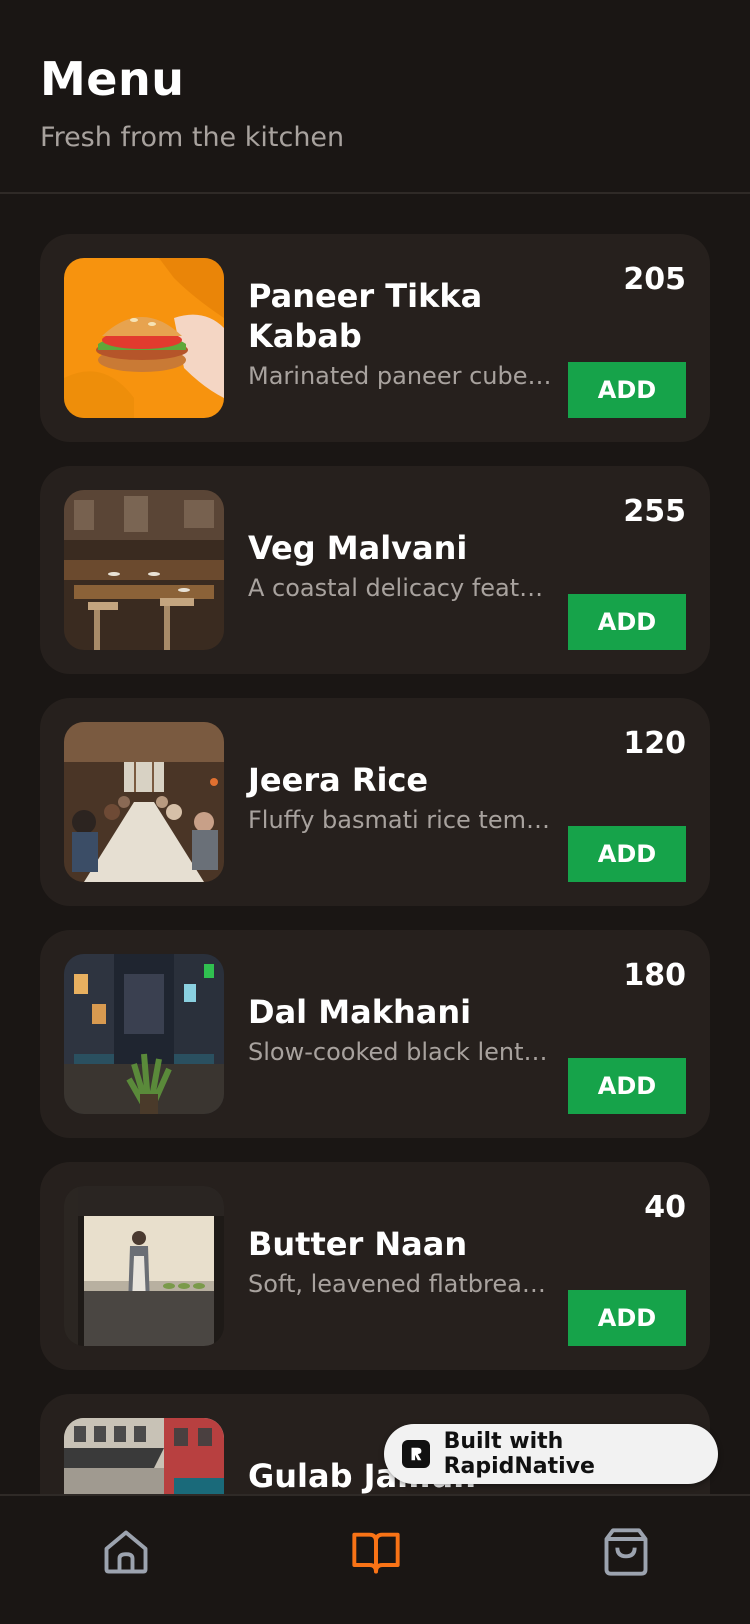 The width and height of the screenshot is (750, 1624). What do you see at coordinates (192, 137) in the screenshot?
I see `page-subtitle: Fresh from the kitchen` at bounding box center [192, 137].